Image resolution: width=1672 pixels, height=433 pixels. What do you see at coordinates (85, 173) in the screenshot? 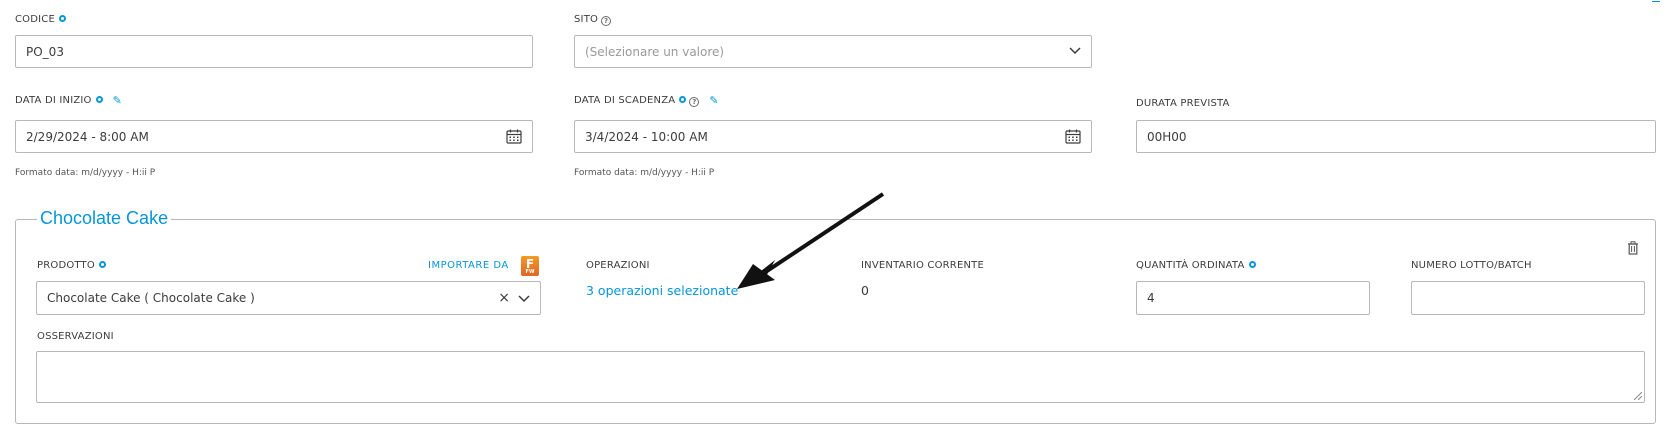
I see `data-inizio-hint: Formato data: m/d/yyyy - H:ii P` at bounding box center [85, 173].